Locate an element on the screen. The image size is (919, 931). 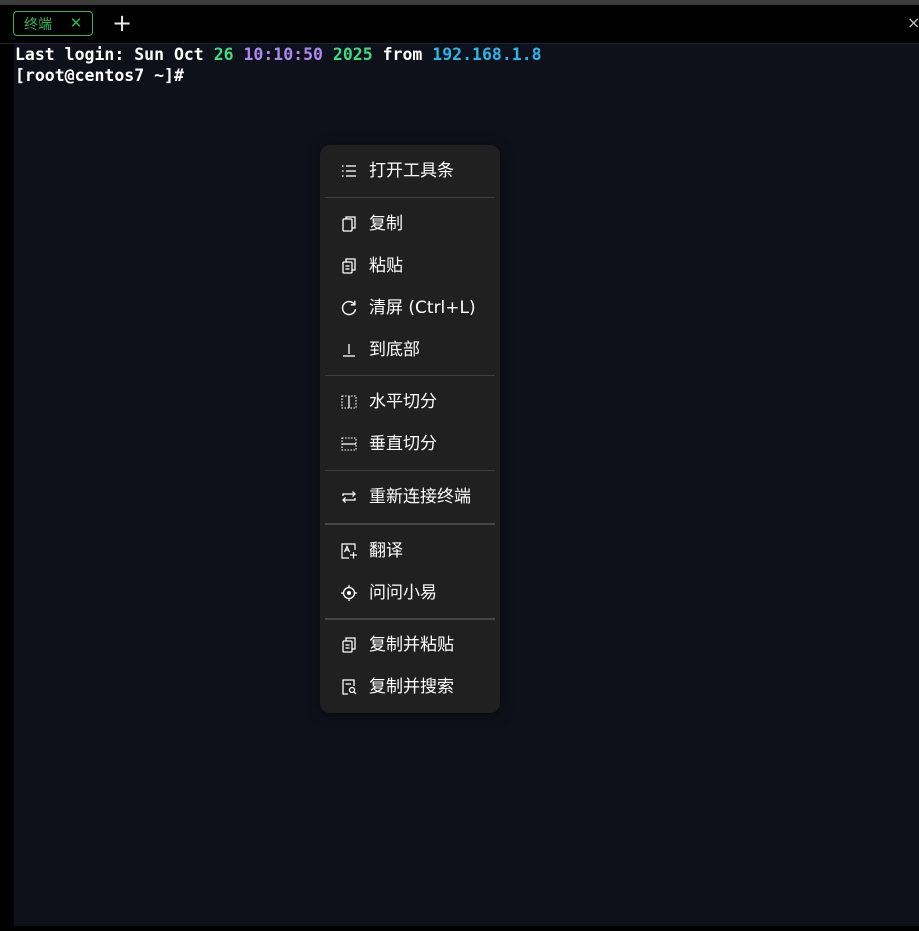
copy-paste-icon is located at coordinates (349, 645).